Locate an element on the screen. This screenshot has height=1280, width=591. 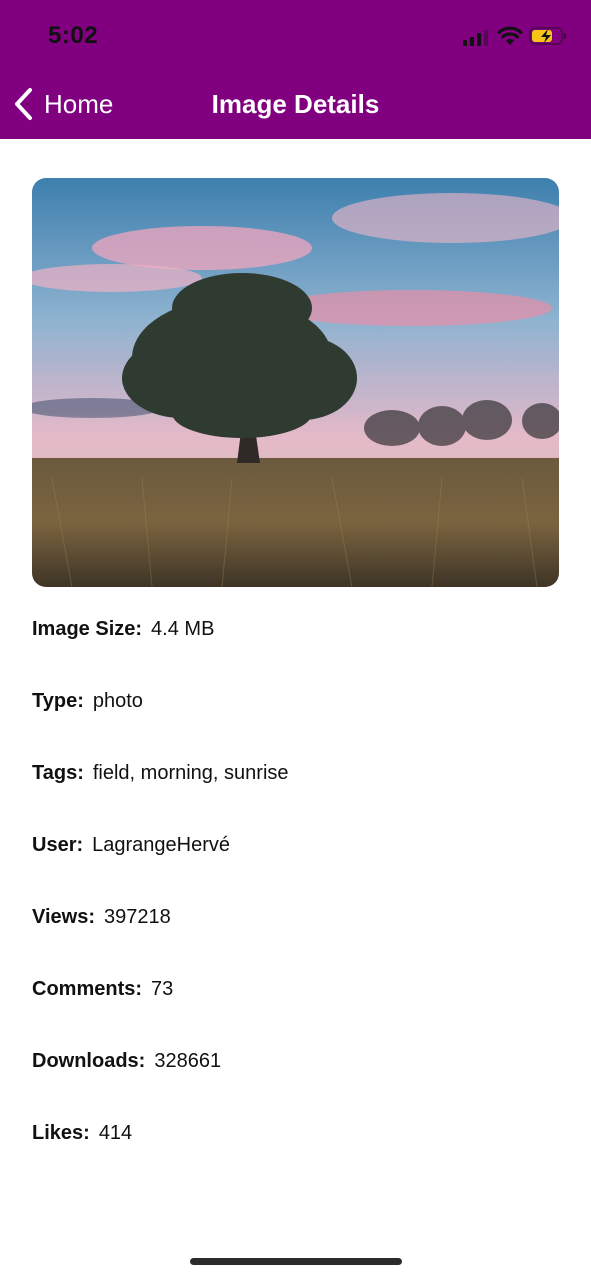
detail-comments: Comments: 73 is located at coordinates (295, 1008).